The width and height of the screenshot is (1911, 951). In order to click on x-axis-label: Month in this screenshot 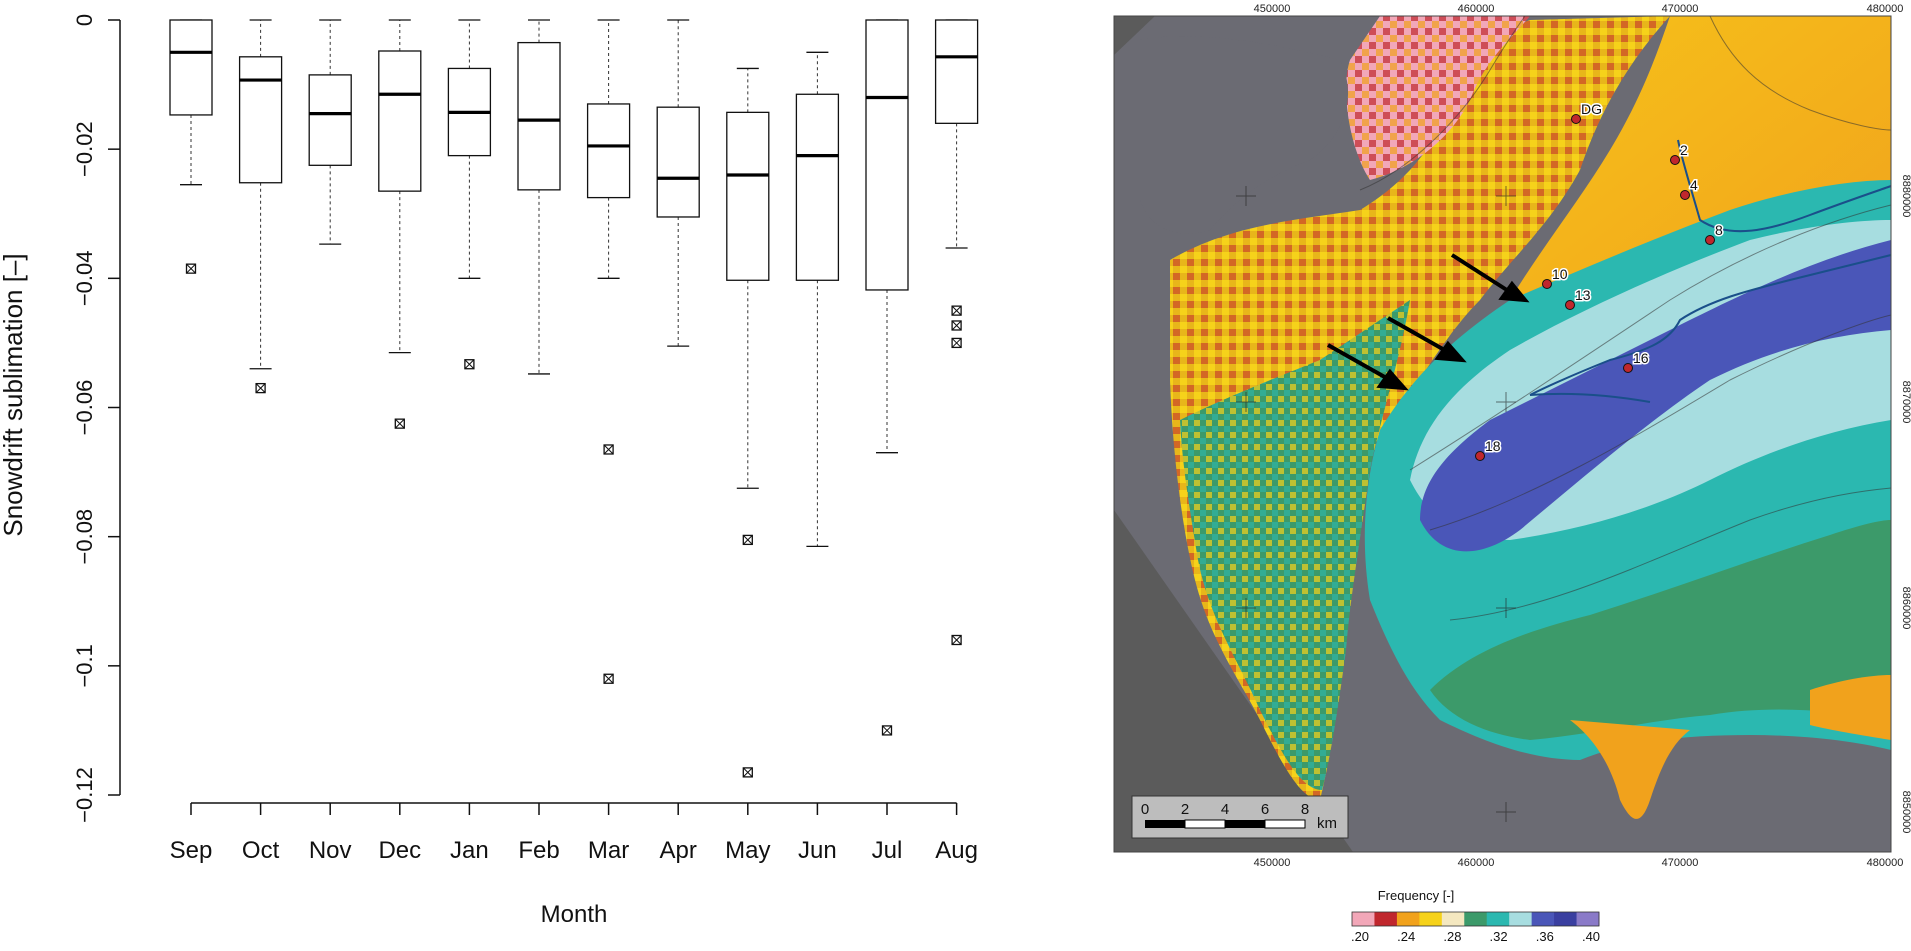, I will do `click(574, 914)`.